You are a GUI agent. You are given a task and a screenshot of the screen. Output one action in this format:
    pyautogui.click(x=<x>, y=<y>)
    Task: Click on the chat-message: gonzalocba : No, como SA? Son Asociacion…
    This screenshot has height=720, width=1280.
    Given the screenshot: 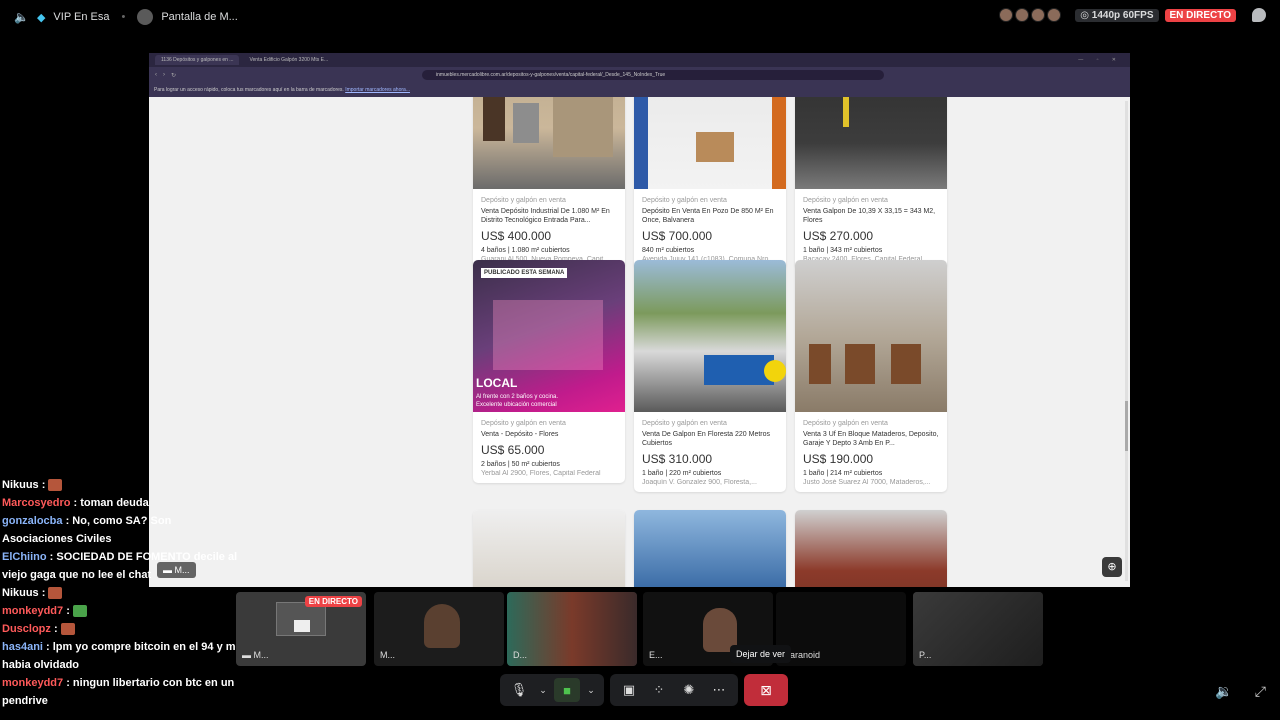 What is the action you would take?
    pyautogui.click(x=87, y=530)
    